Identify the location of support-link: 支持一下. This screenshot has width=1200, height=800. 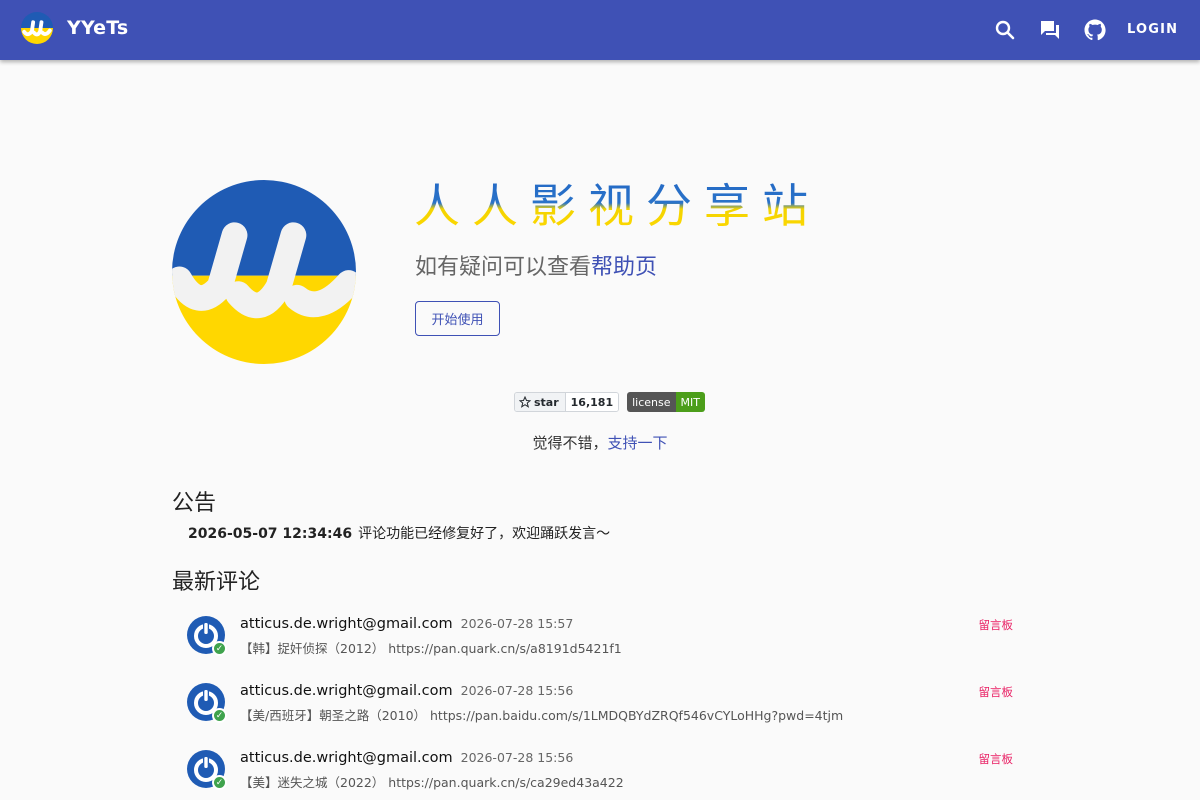
(638, 443).